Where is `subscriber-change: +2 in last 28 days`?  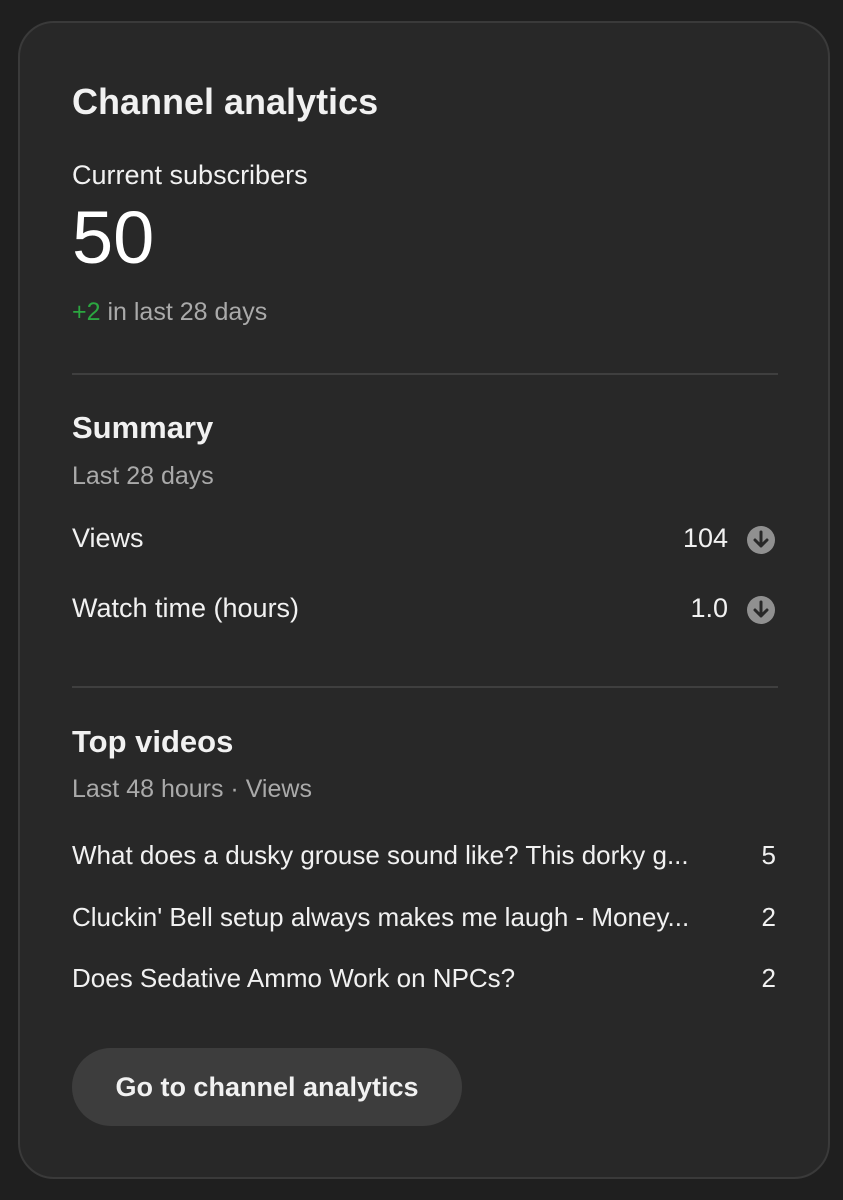
subscriber-change: +2 in last 28 days is located at coordinates (169, 312).